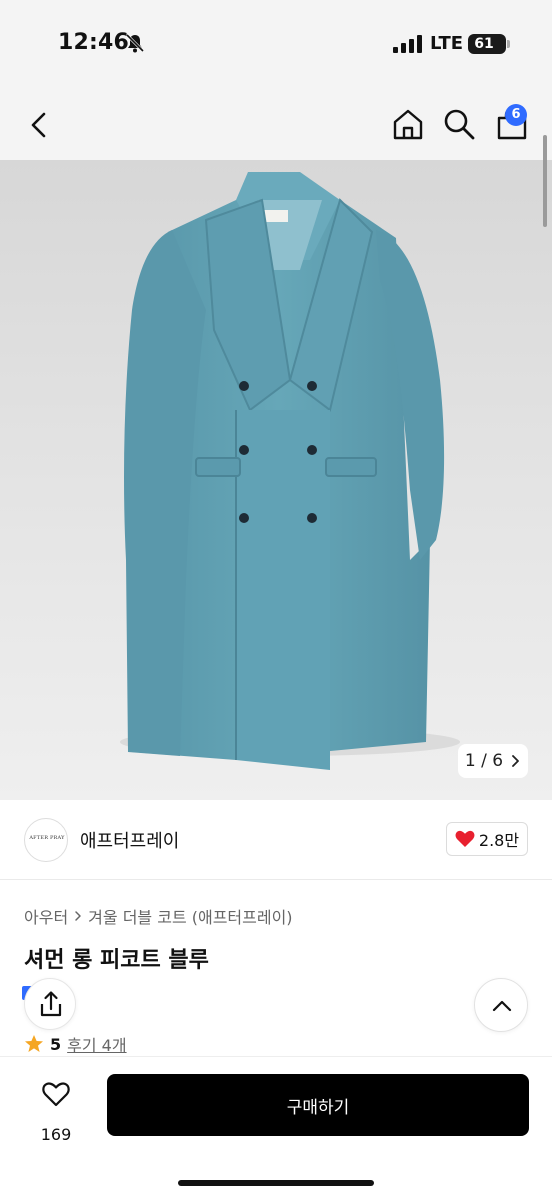 The height and width of the screenshot is (1200, 552). I want to click on breadcrumb-item-subcategory: 겨울 더블 코트 (애프터프레이), so click(190, 916).